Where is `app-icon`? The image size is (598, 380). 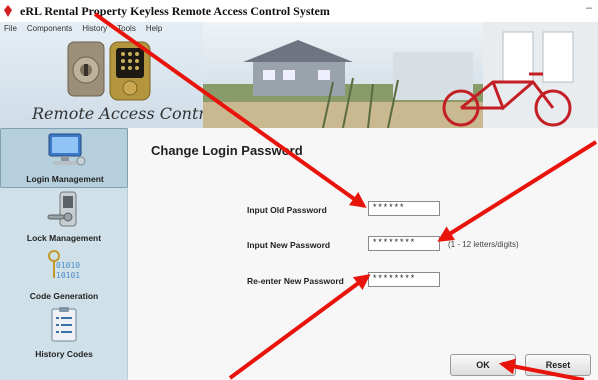 app-icon is located at coordinates (8, 11).